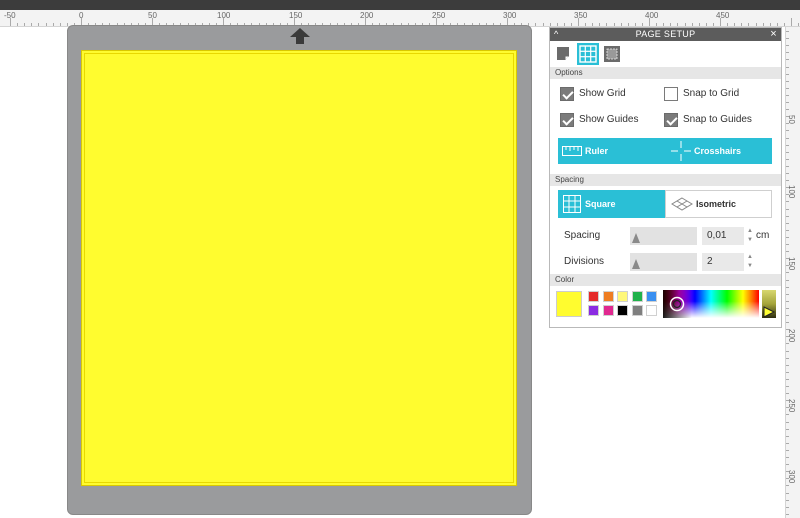 Image resolution: width=800 pixels, height=518 pixels. I want to click on snap-to-grid-label: Snap to Grid, so click(711, 93).